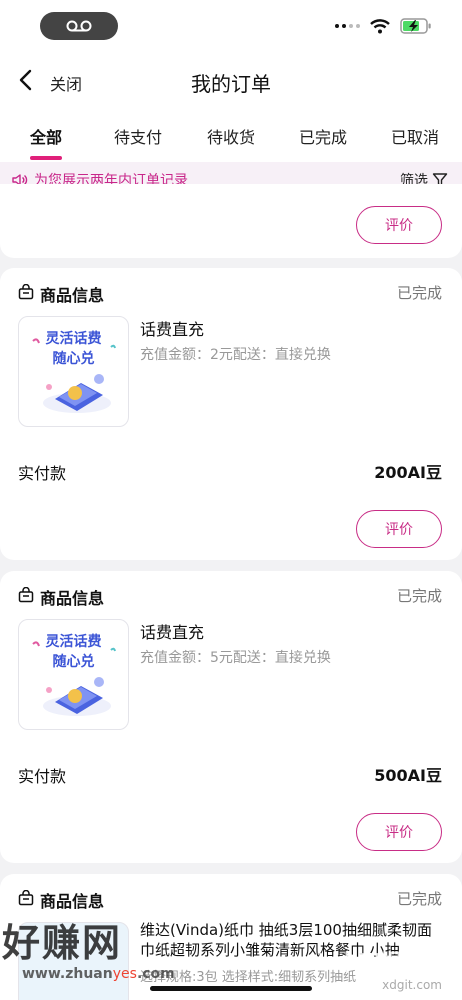 The height and width of the screenshot is (1000, 462). I want to click on active-tab-indicator, so click(46, 158).